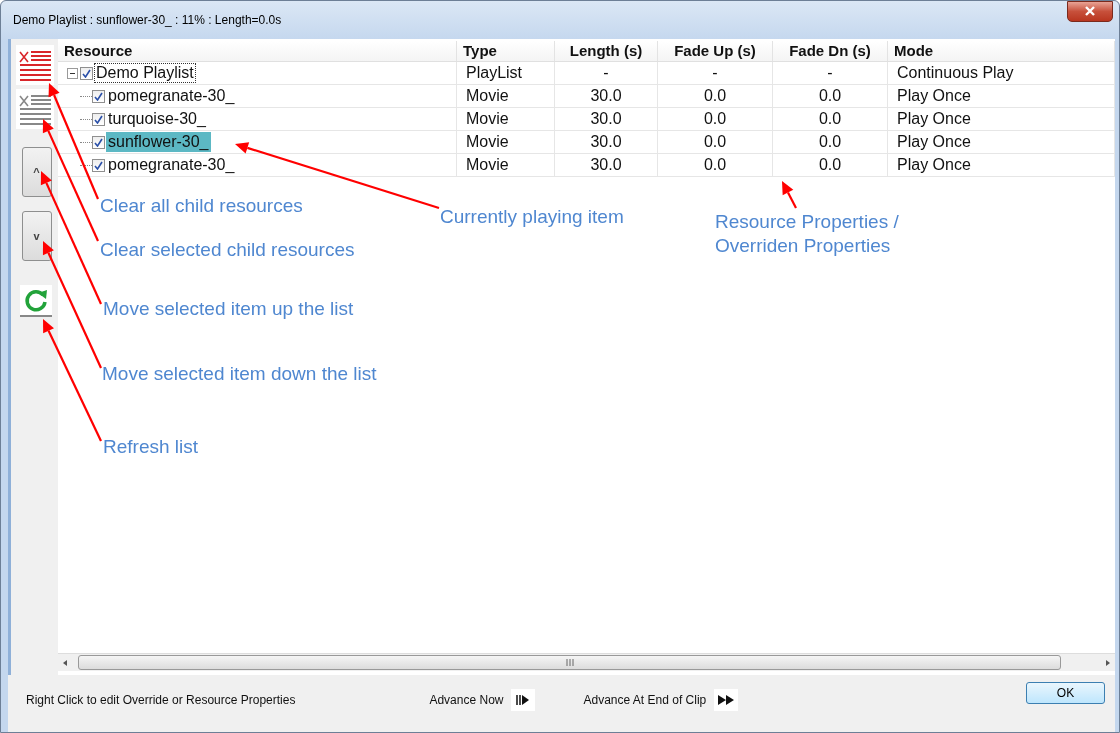 The height and width of the screenshot is (733, 1120). What do you see at coordinates (789, 195) in the screenshot?
I see `annotation-arrow` at bounding box center [789, 195].